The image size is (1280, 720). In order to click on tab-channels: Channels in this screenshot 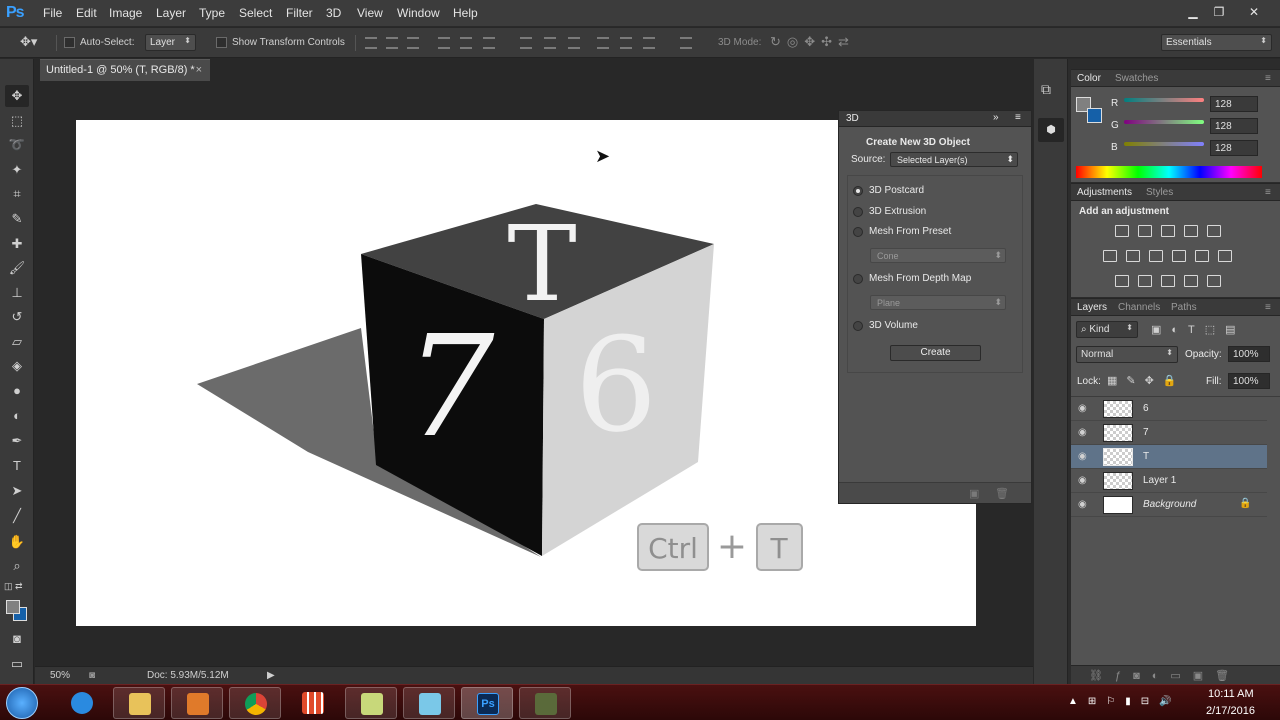, I will do `click(1139, 307)`.